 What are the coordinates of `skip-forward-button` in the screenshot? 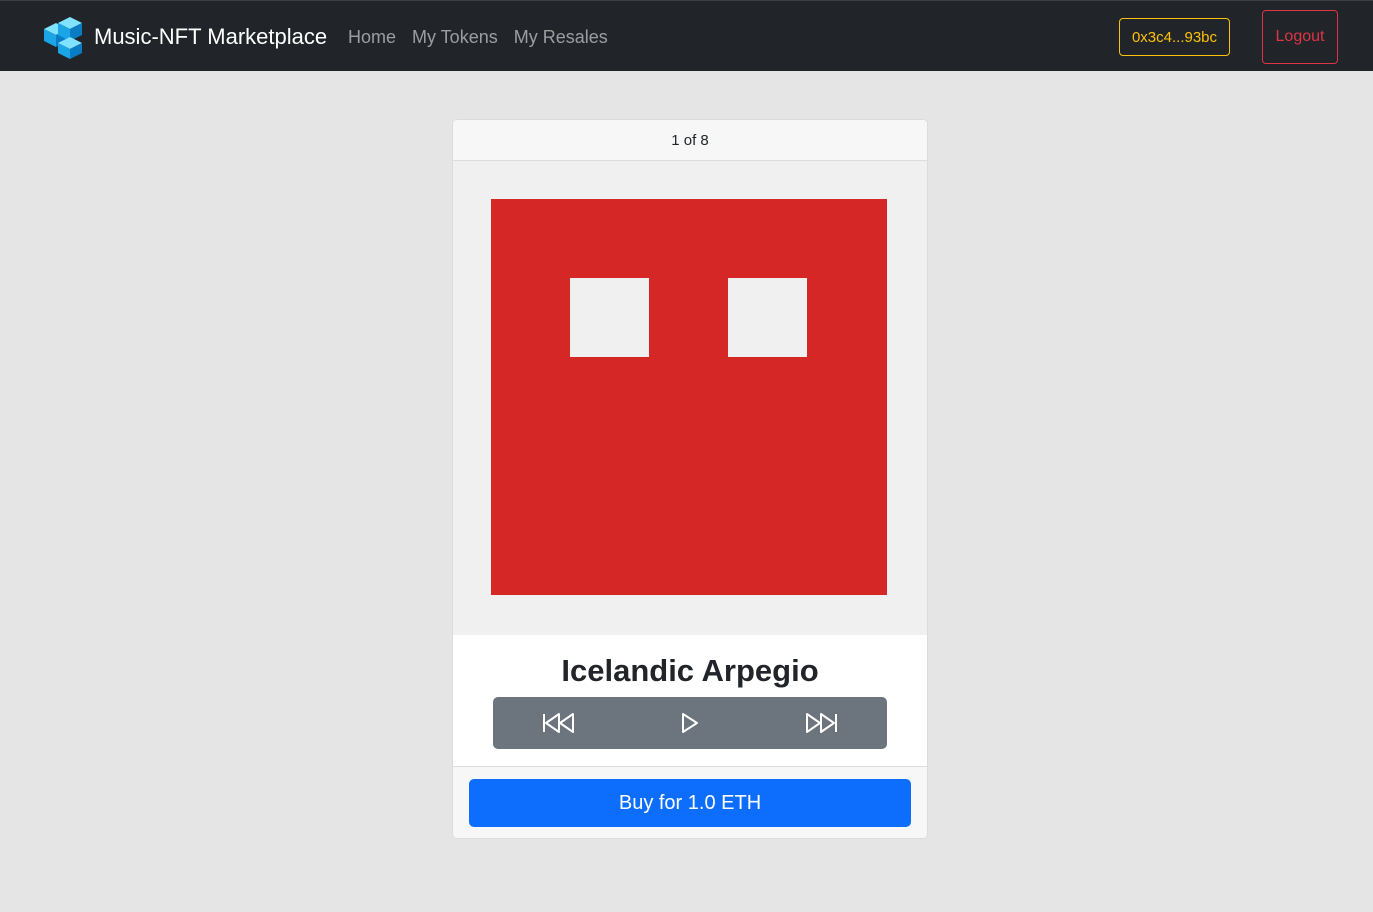 It's located at (821, 723).